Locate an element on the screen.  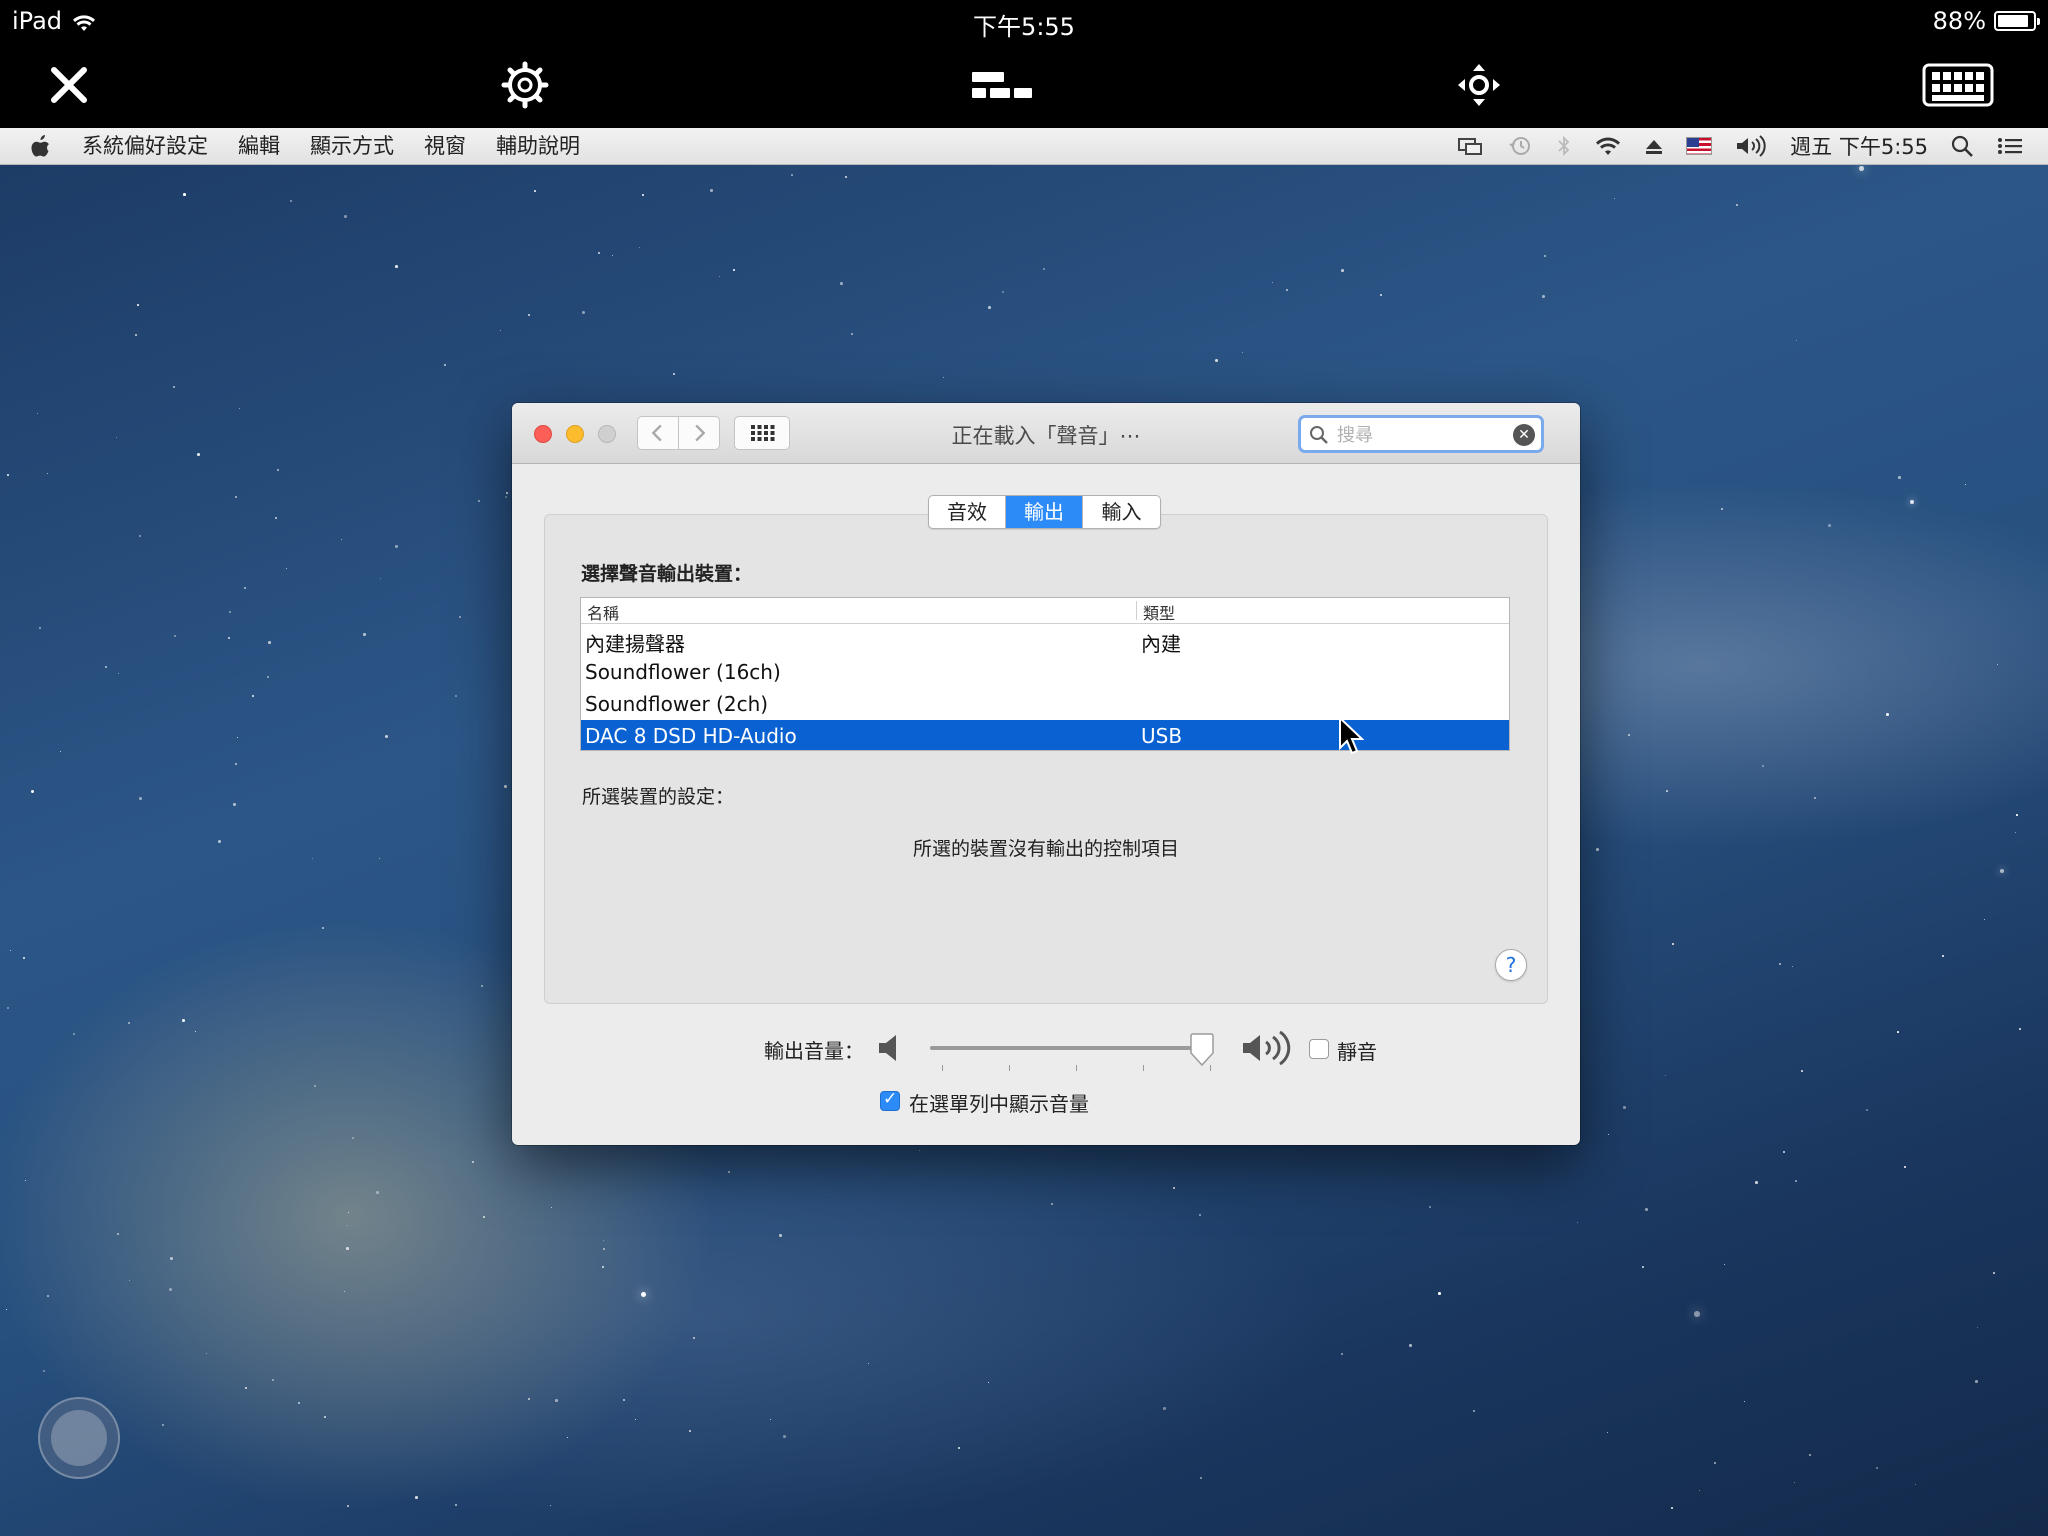
eject-icon is located at coordinates (1654, 146).